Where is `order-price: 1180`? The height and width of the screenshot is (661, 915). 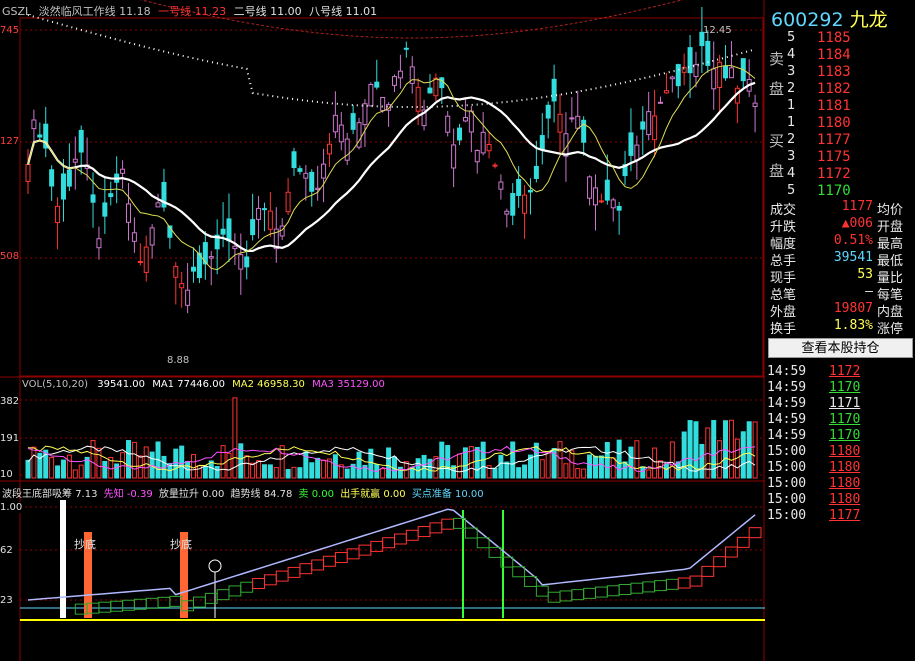
order-price: 1180 is located at coordinates (834, 123).